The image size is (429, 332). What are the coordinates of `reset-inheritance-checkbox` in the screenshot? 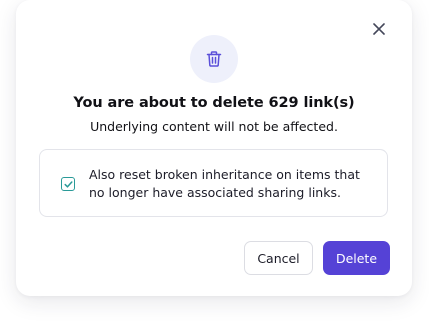 It's located at (68, 184).